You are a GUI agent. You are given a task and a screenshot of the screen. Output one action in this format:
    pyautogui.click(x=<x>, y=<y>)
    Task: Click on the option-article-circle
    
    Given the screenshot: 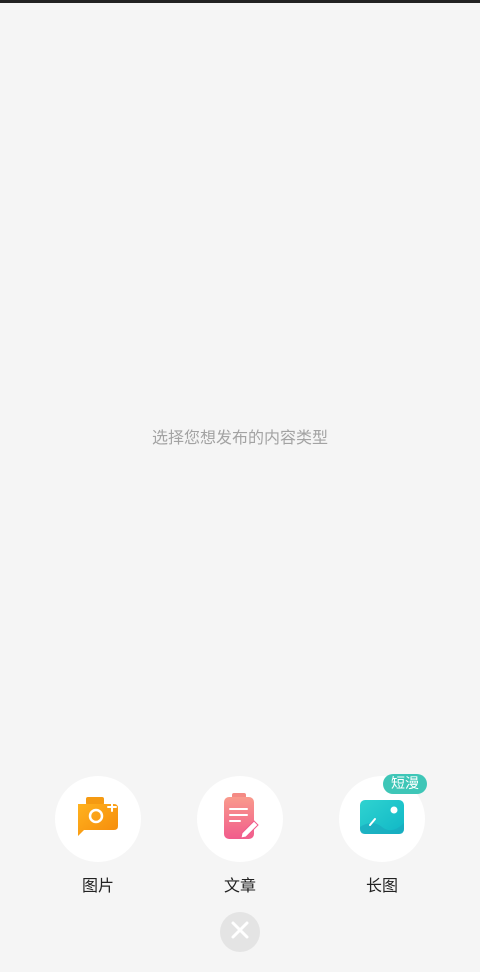 What is the action you would take?
    pyautogui.click(x=240, y=819)
    